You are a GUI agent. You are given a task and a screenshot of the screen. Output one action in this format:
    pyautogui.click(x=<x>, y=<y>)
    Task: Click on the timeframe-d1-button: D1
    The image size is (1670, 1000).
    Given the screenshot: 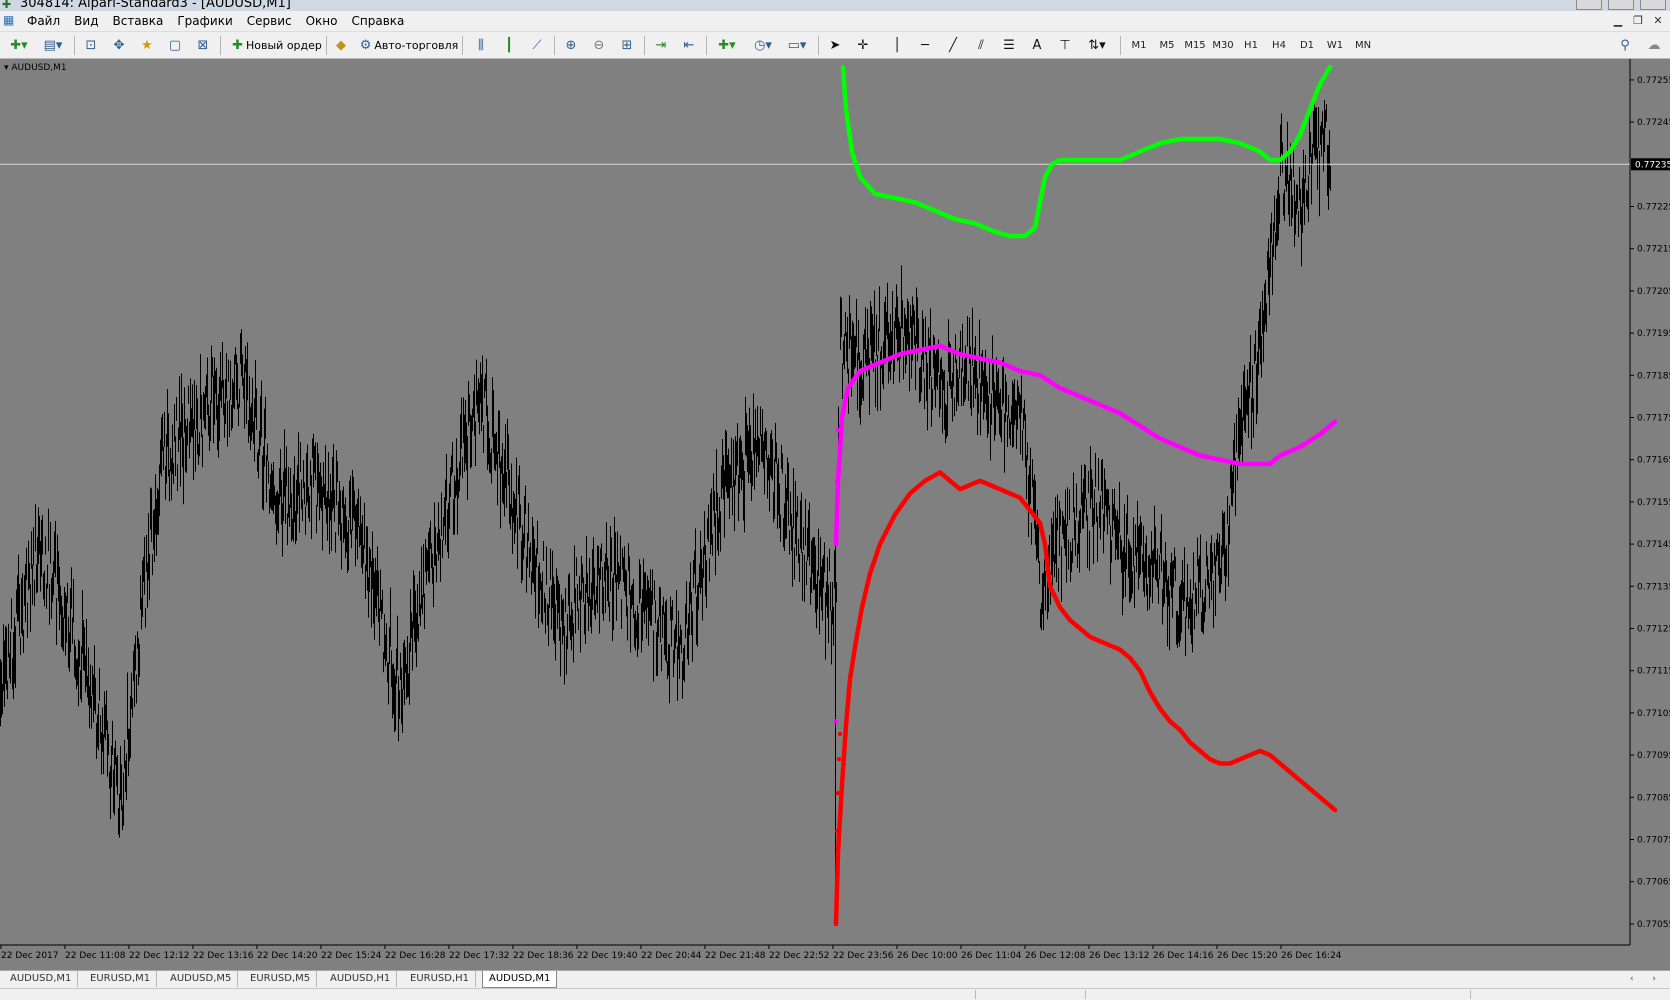 What is the action you would take?
    pyautogui.click(x=1307, y=45)
    